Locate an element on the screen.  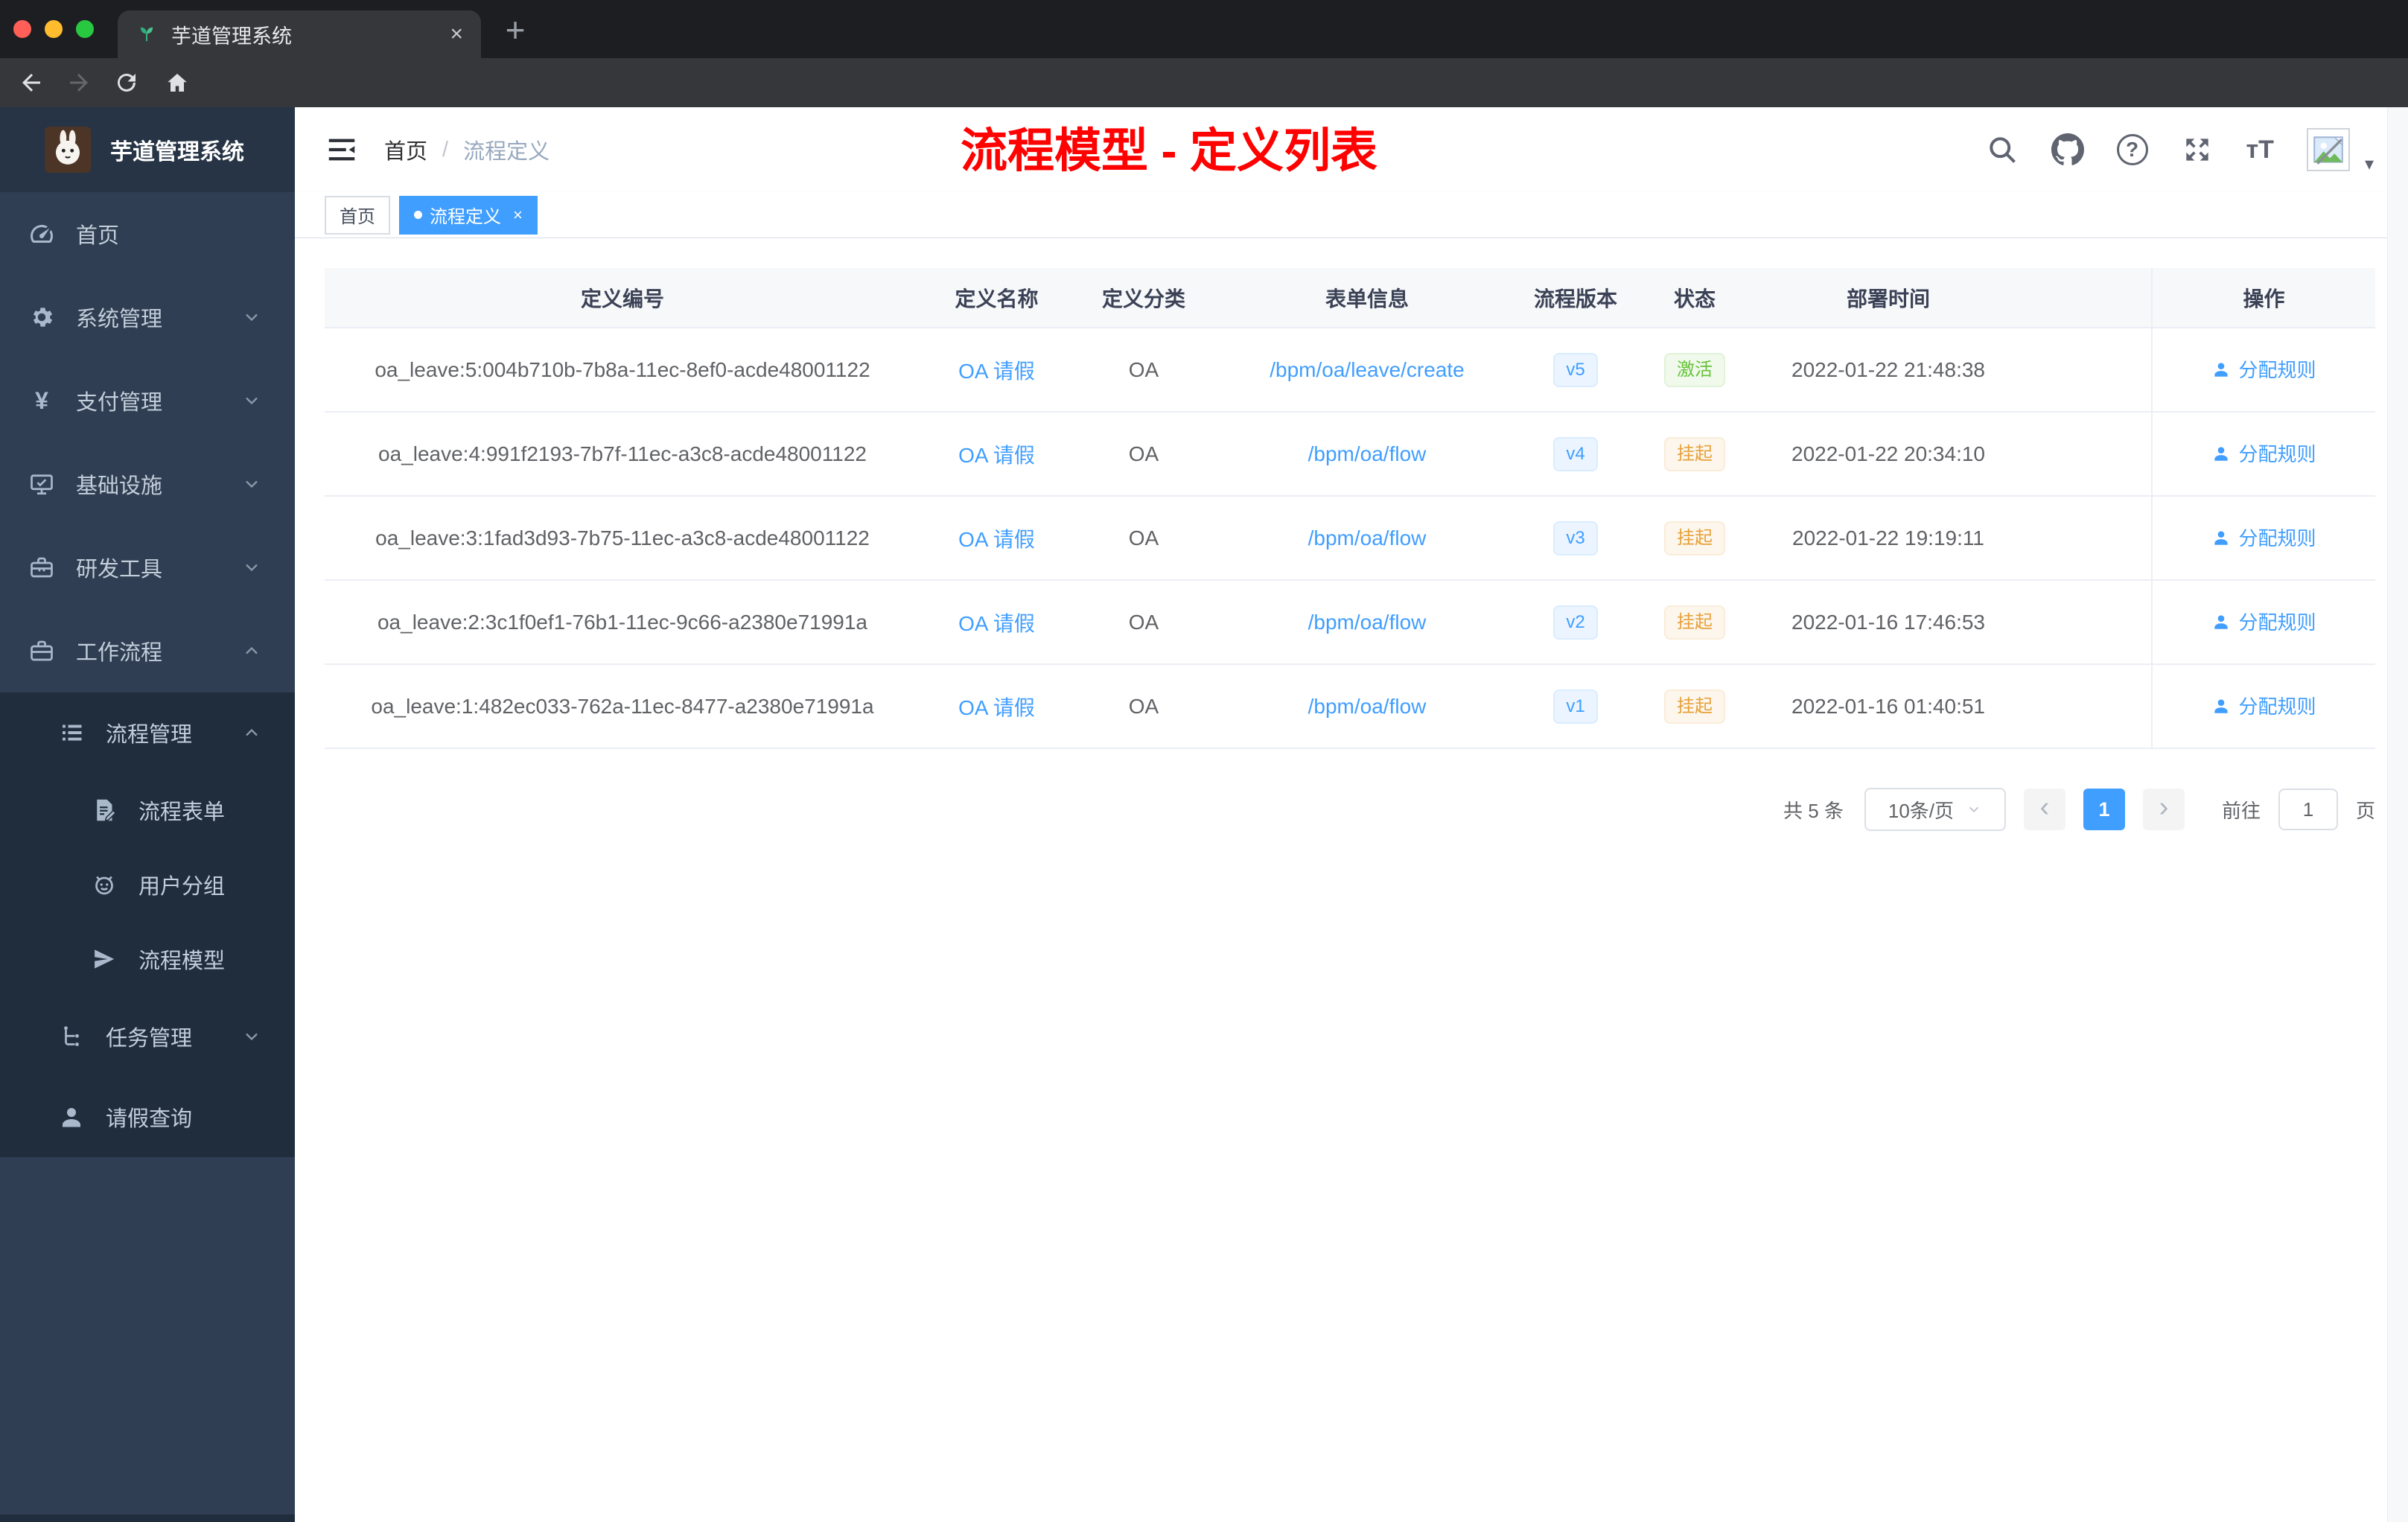
col-filler is located at coordinates (2085, 298).